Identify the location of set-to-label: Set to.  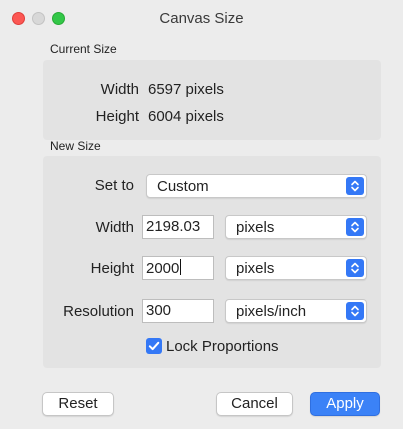
(114, 185).